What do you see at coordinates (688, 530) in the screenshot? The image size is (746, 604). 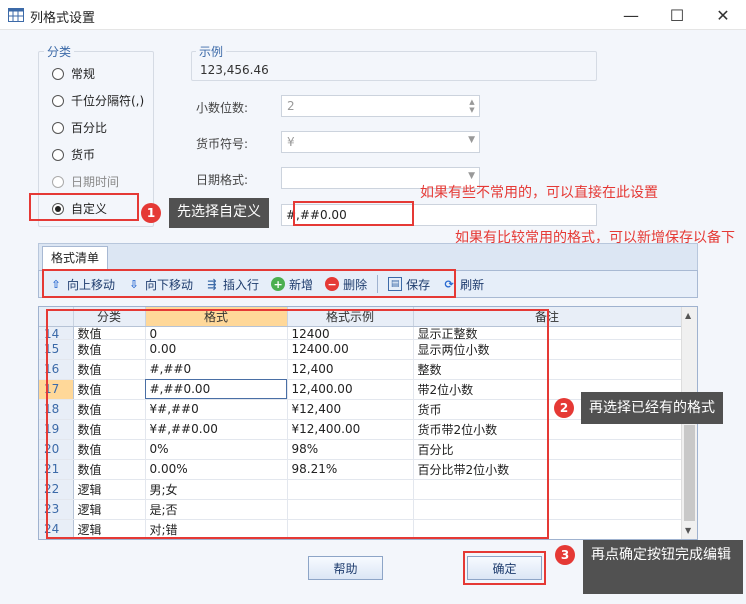 I see `scroll-down-icon: ▼` at bounding box center [688, 530].